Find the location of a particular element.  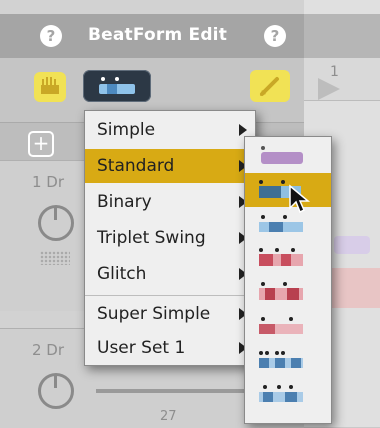

menu-item-super-simple: Super Simple is located at coordinates (170, 314).